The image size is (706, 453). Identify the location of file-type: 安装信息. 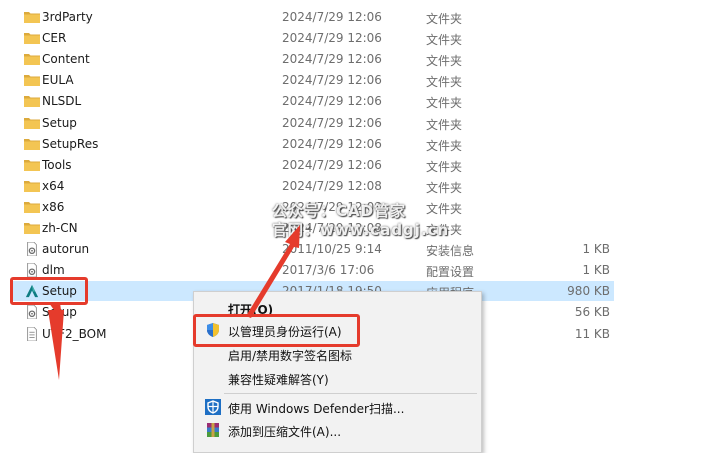
(450, 251).